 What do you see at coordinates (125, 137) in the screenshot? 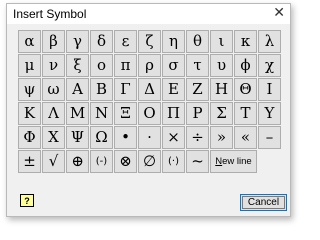
I see `symbol-button: •` at bounding box center [125, 137].